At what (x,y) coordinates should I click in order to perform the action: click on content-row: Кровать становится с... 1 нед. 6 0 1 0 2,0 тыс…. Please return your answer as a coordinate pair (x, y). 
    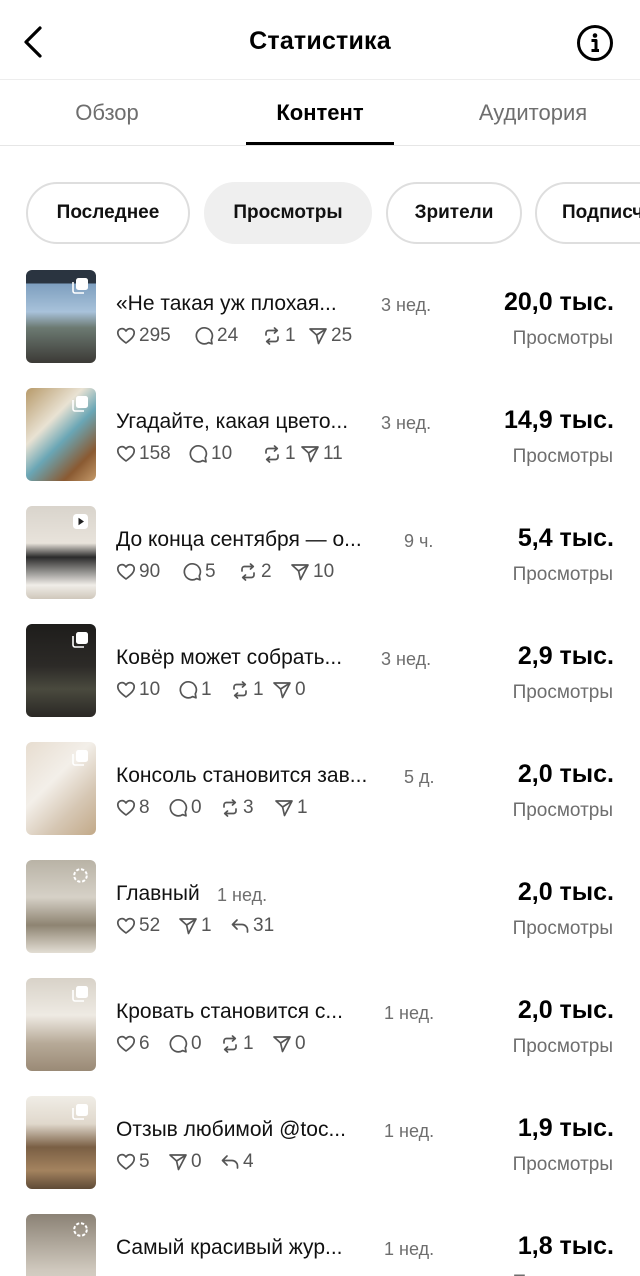
    Looking at the image, I should click on (320, 1037).